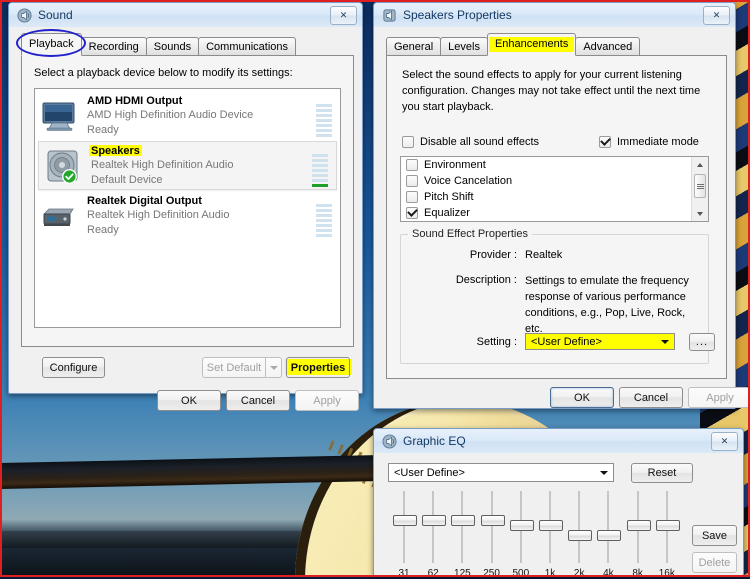 The width and height of the screenshot is (750, 579). What do you see at coordinates (412, 197) in the screenshot?
I see `pitch-shift-checkbox` at bounding box center [412, 197].